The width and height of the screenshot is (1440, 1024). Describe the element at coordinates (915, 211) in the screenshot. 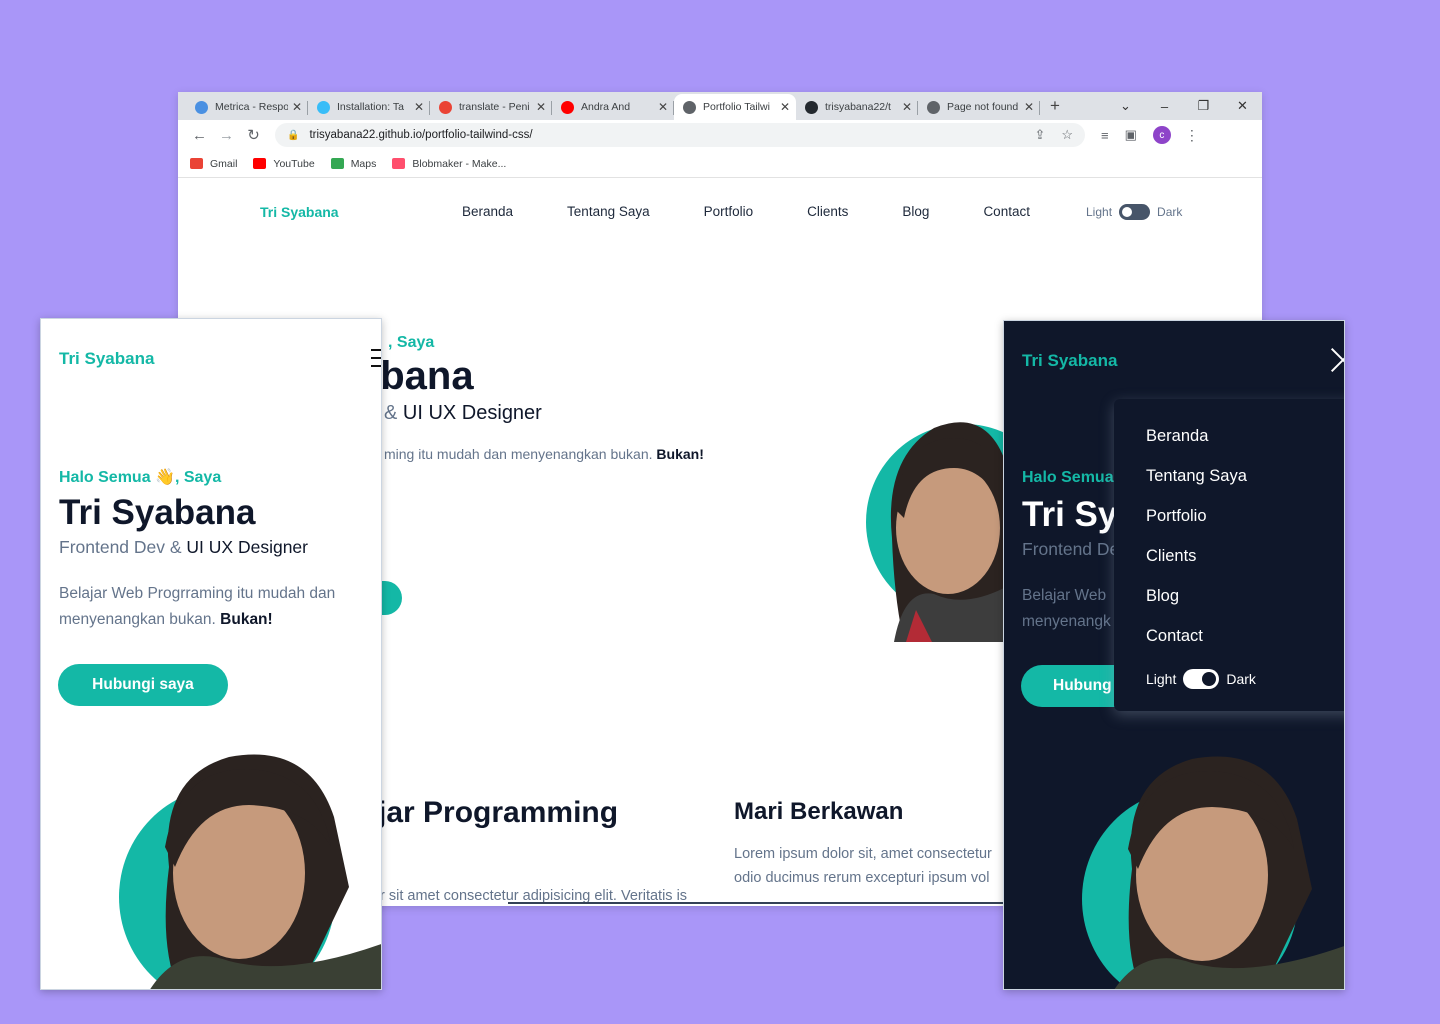

I see `nav-link-blog: Blog` at that location.